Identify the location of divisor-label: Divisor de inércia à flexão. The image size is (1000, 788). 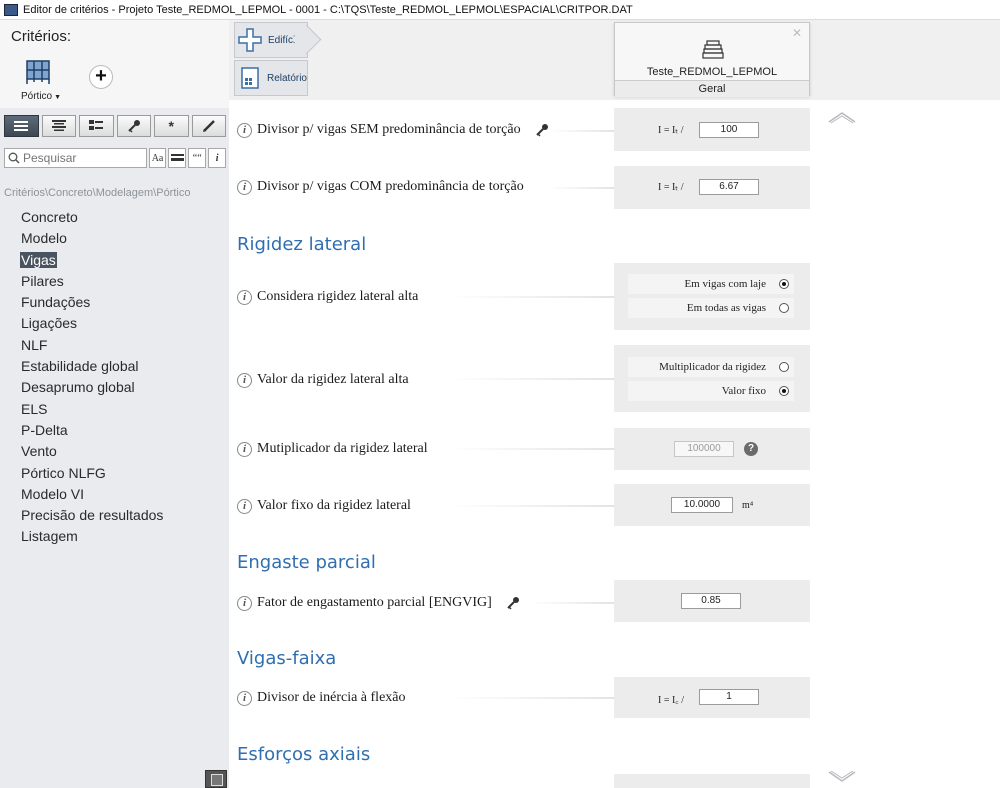
(331, 697).